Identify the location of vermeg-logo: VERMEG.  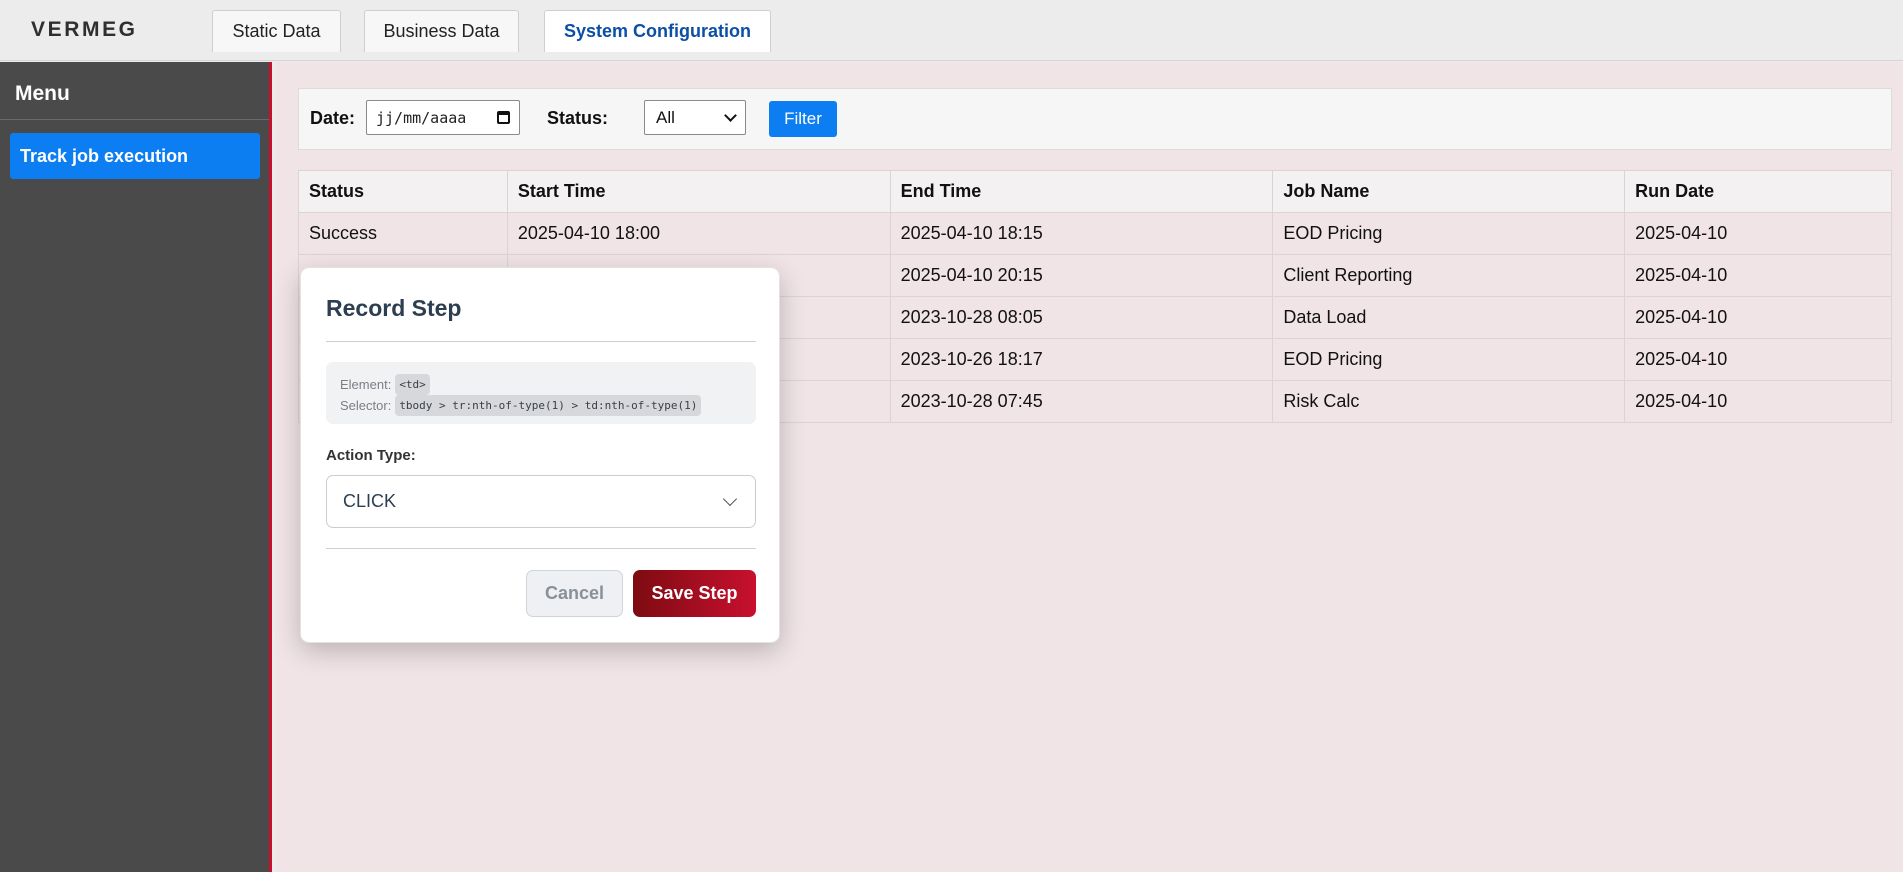
(84, 29).